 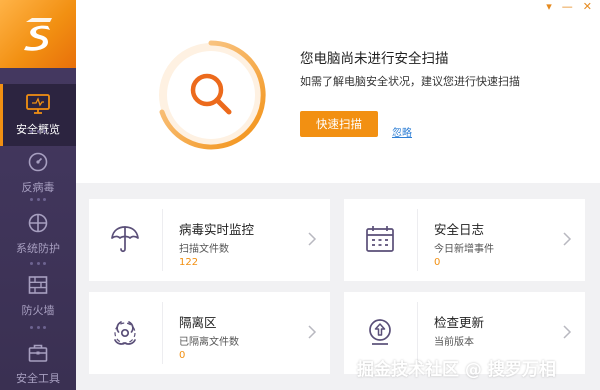 What do you see at coordinates (549, 7) in the screenshot?
I see `menu-dropdown-icon: ▾` at bounding box center [549, 7].